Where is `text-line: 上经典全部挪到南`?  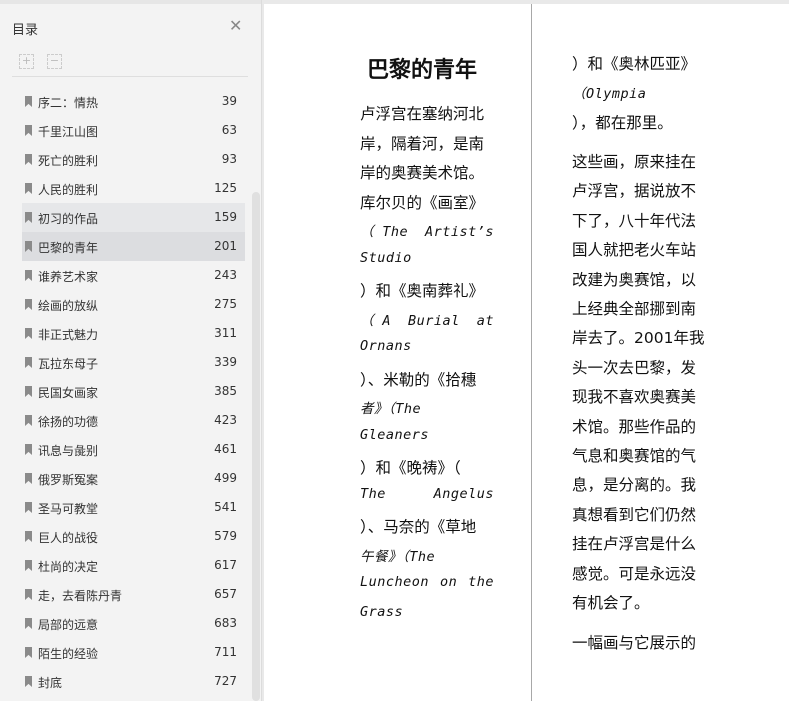
text-line: 上经典全部挪到南 is located at coordinates (634, 309).